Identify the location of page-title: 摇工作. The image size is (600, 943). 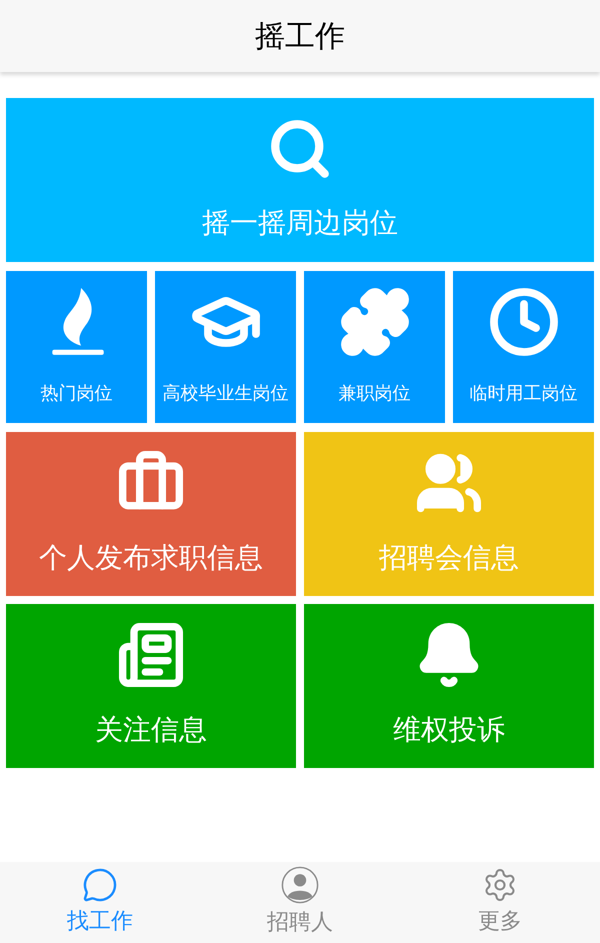
(300, 37).